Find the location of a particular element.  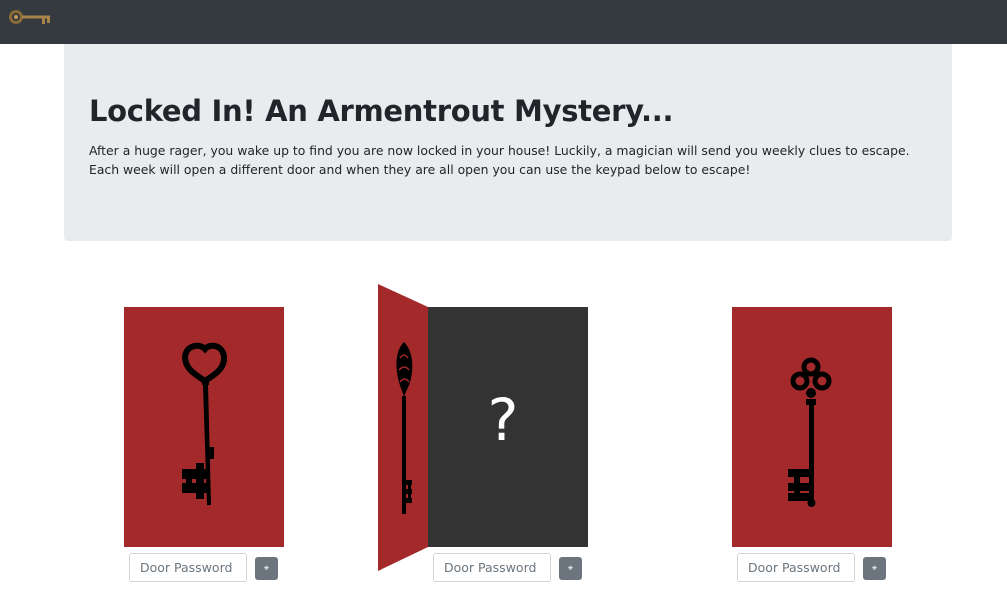

clover-key-icon is located at coordinates (810, 432).